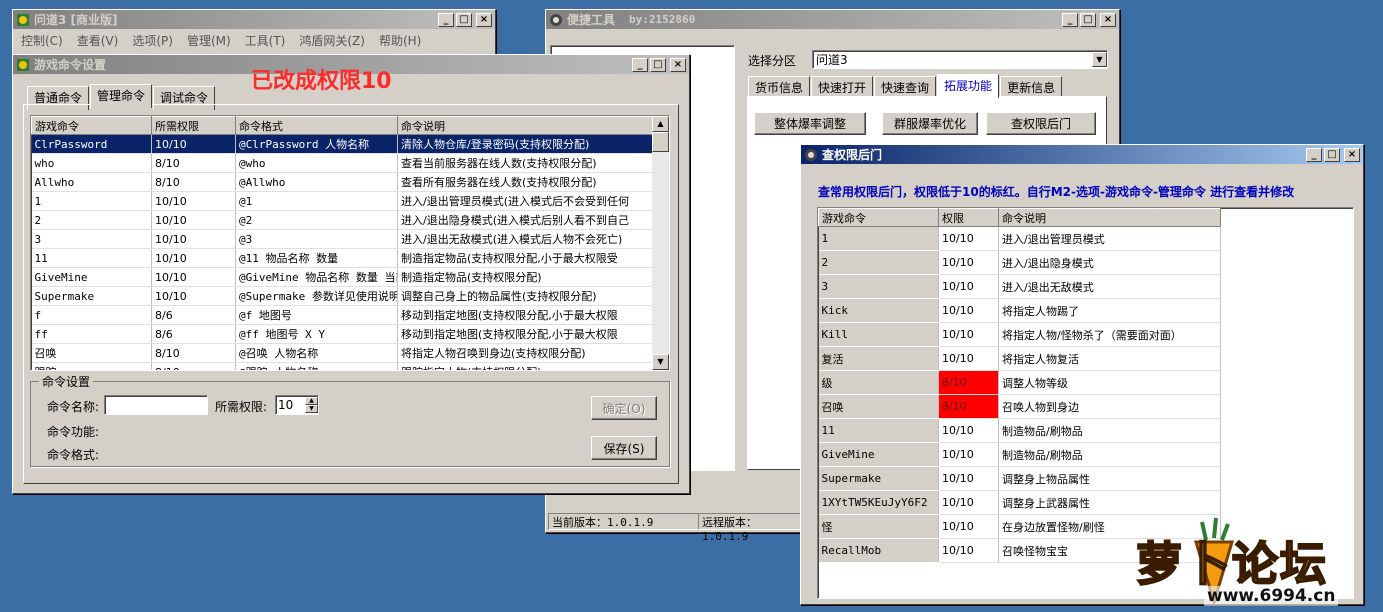 Image resolution: width=1383 pixels, height=612 pixels. Describe the element at coordinates (98, 40) in the screenshot. I see `menu-item: 查看(V)` at that location.